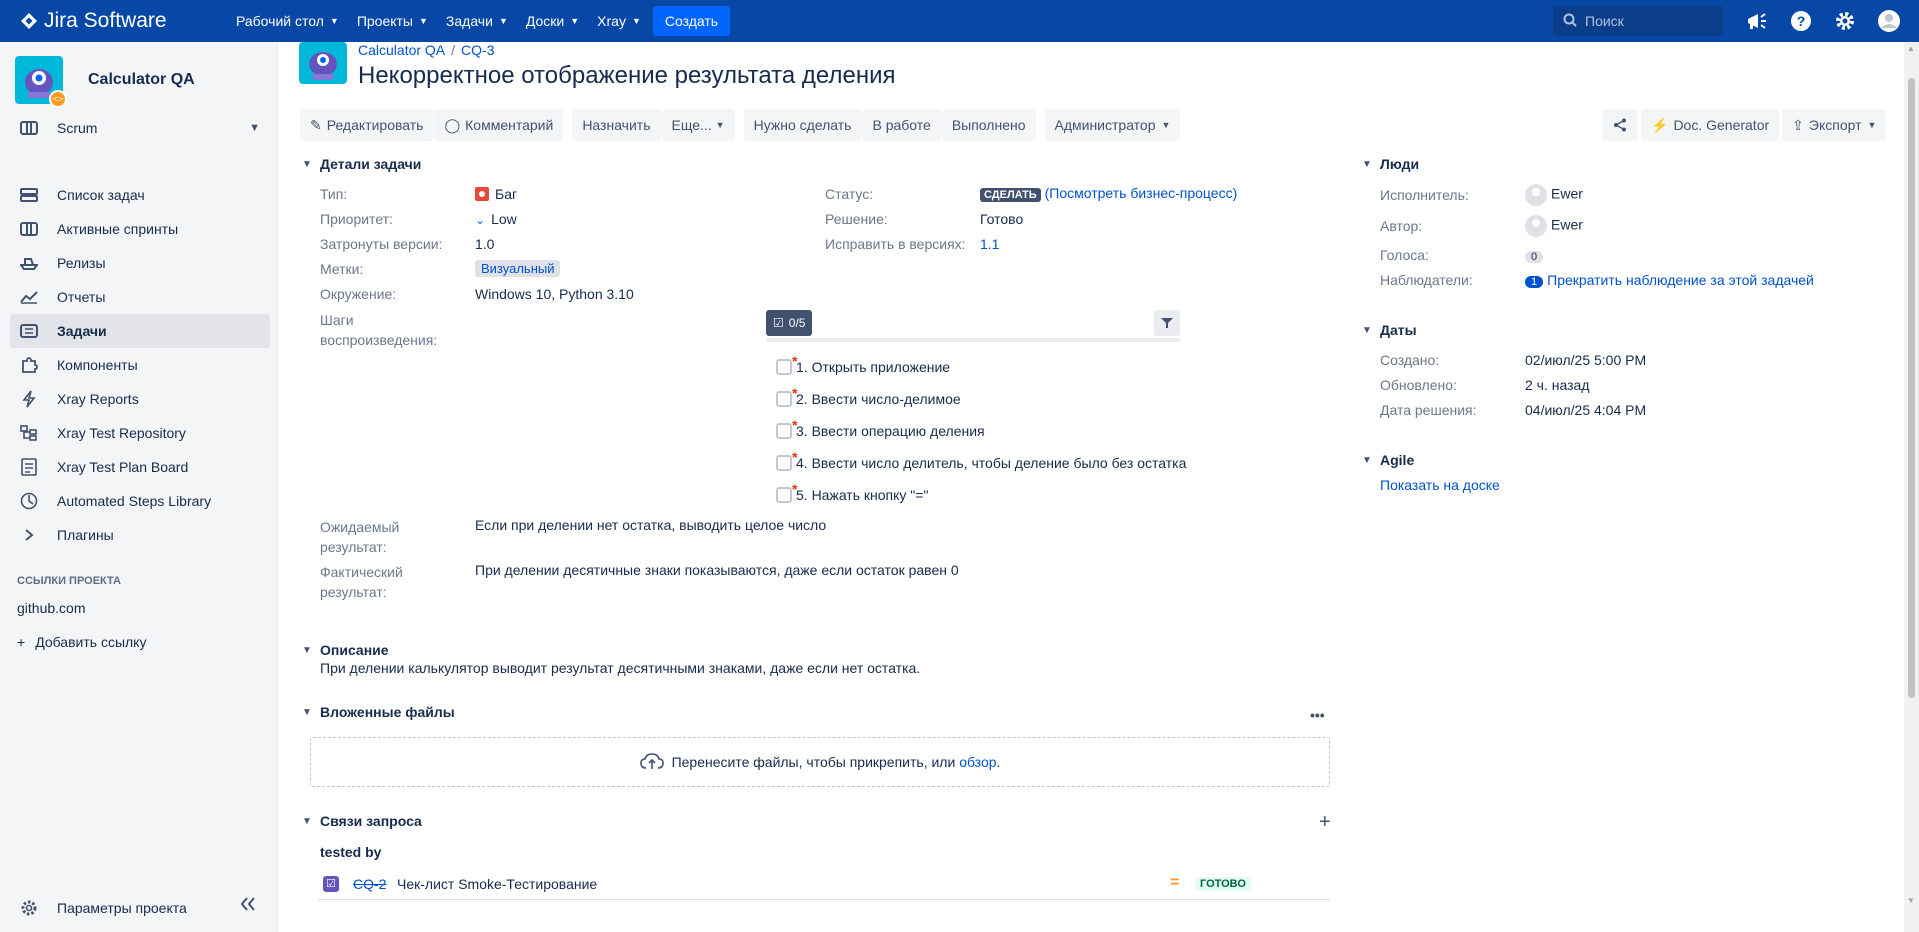 The height and width of the screenshot is (932, 1919). I want to click on dates-section-toggle: ▼ Даты, so click(1389, 330).